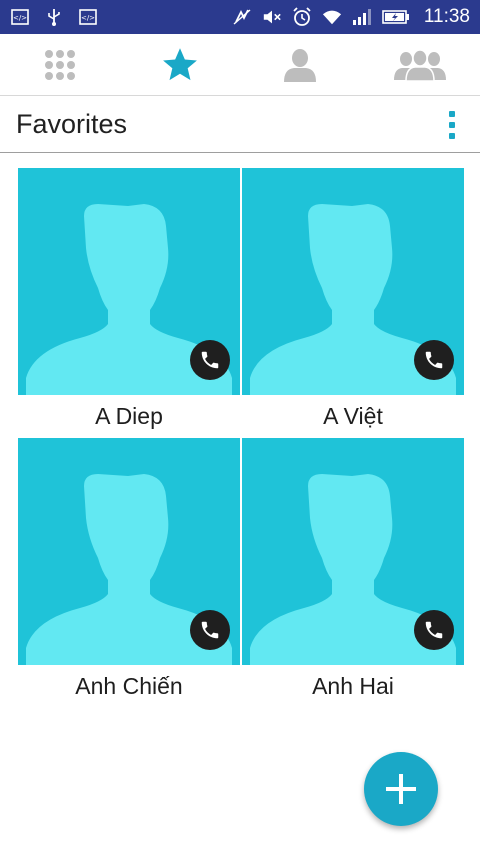 This screenshot has height=854, width=480. Describe the element at coordinates (240, 125) in the screenshot. I see `favorites-header: Favorites` at that location.